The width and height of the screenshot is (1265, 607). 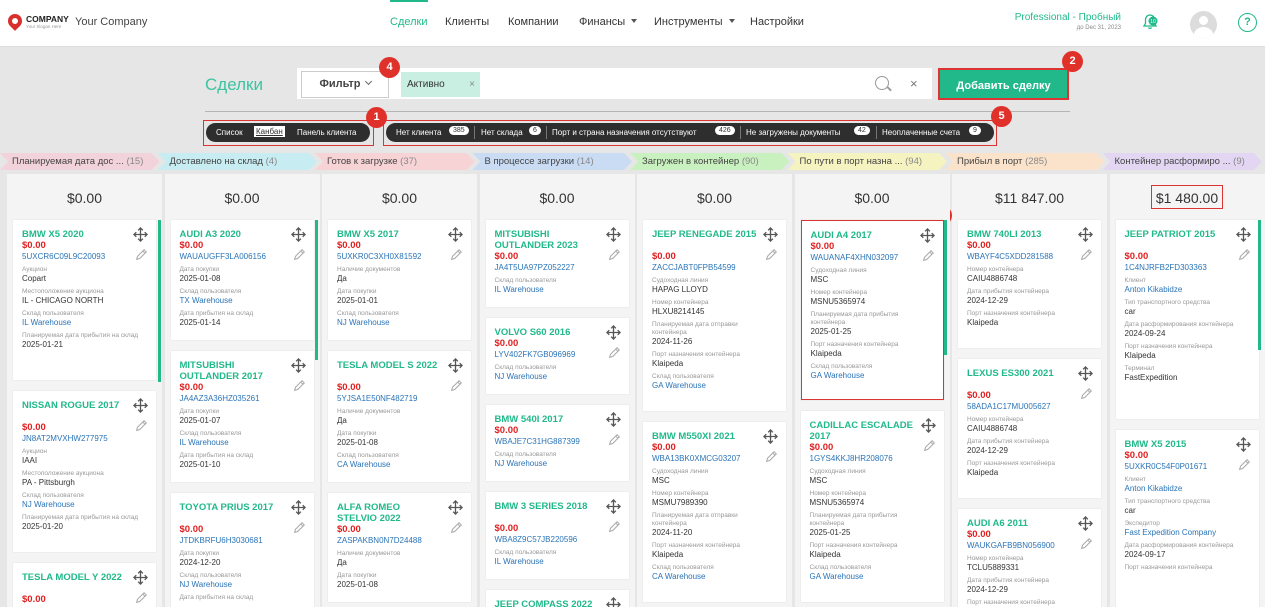 What do you see at coordinates (397, 465) in the screenshot?
I see `field-link: CA Warehouse` at bounding box center [397, 465].